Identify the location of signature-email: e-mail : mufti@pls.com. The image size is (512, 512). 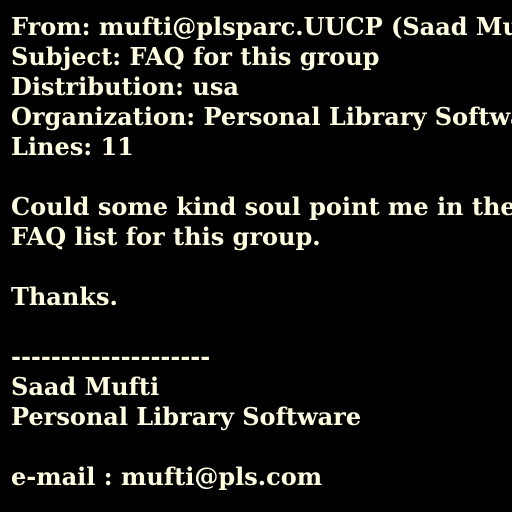
(167, 476).